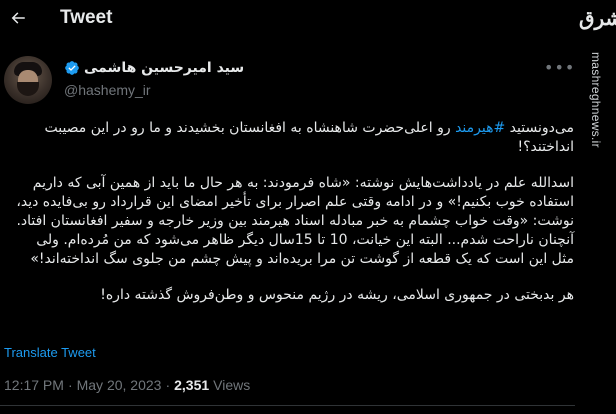  I want to click on tweet-text-segment: می‌دونستید, so click(539, 128).